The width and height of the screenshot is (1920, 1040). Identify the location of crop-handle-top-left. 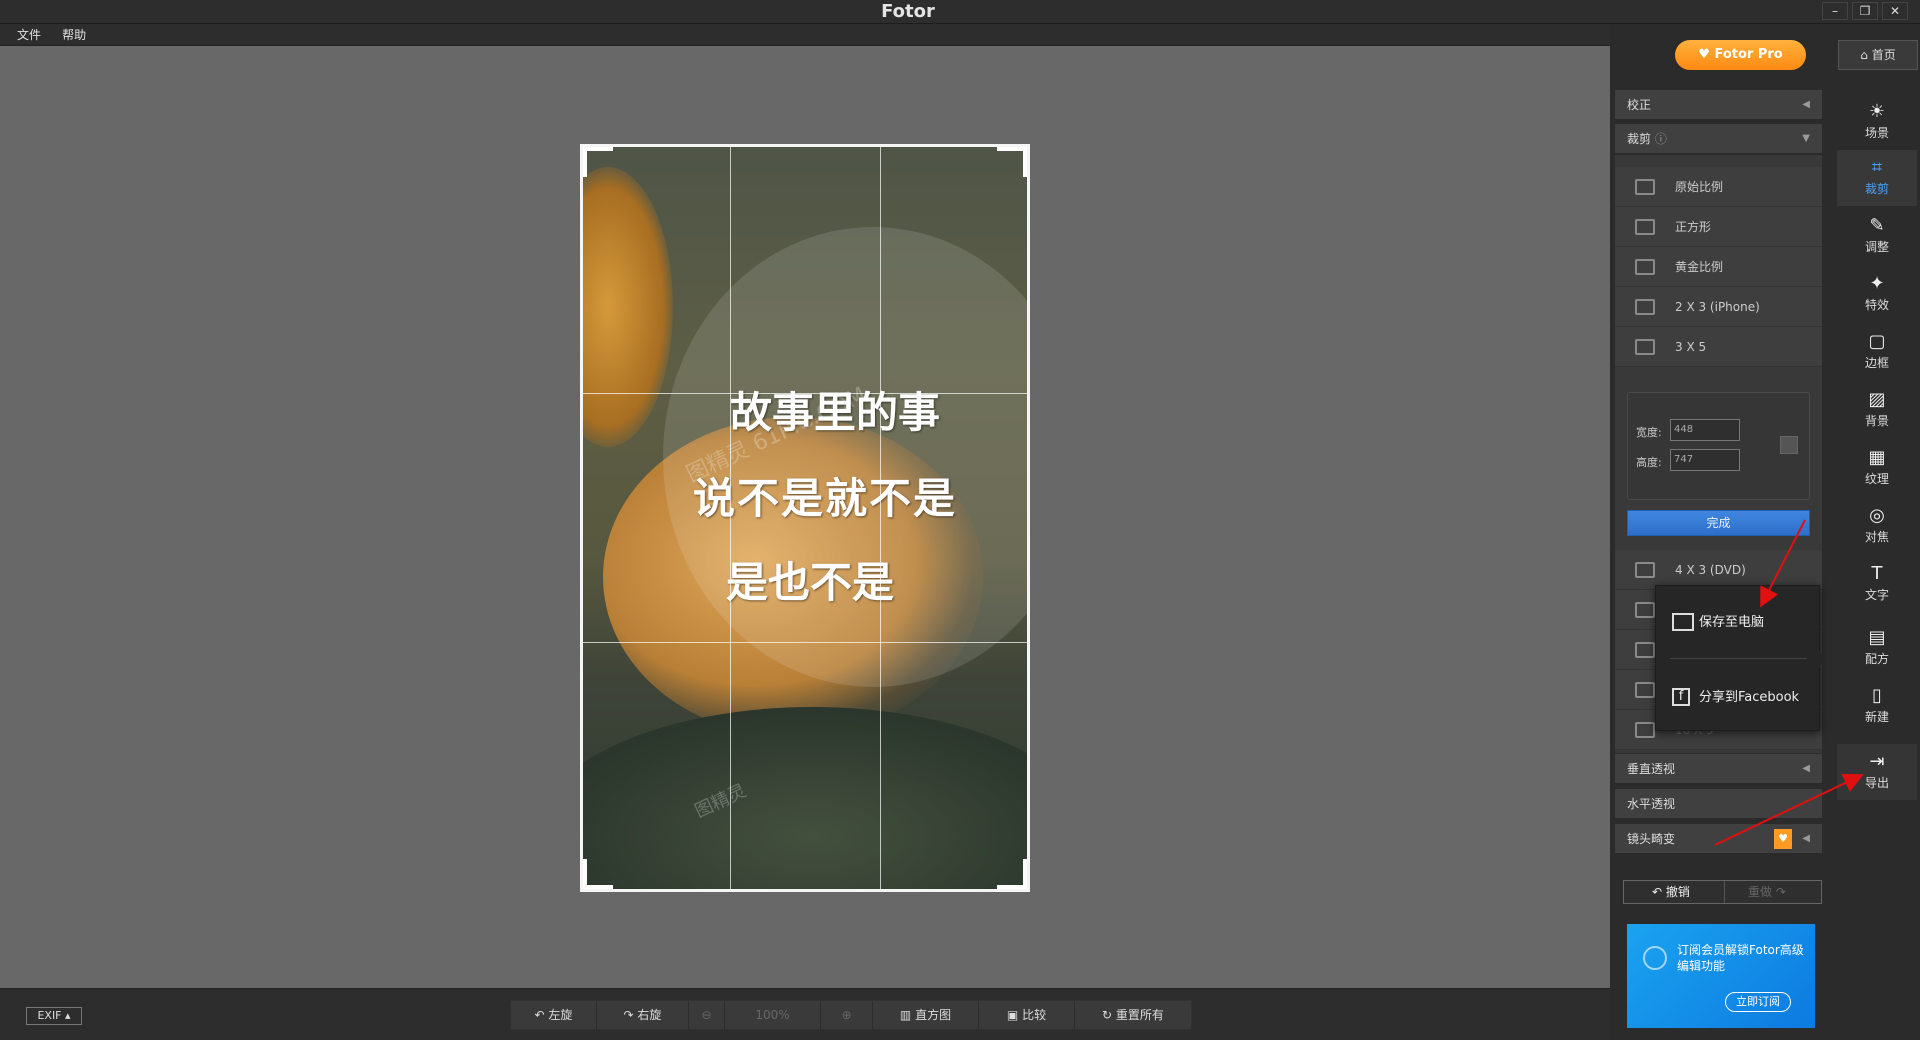
(598, 162).